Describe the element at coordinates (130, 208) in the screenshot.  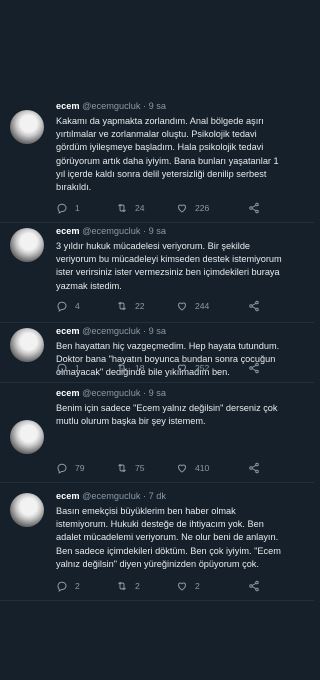
I see `retweet-button: 24` at that location.